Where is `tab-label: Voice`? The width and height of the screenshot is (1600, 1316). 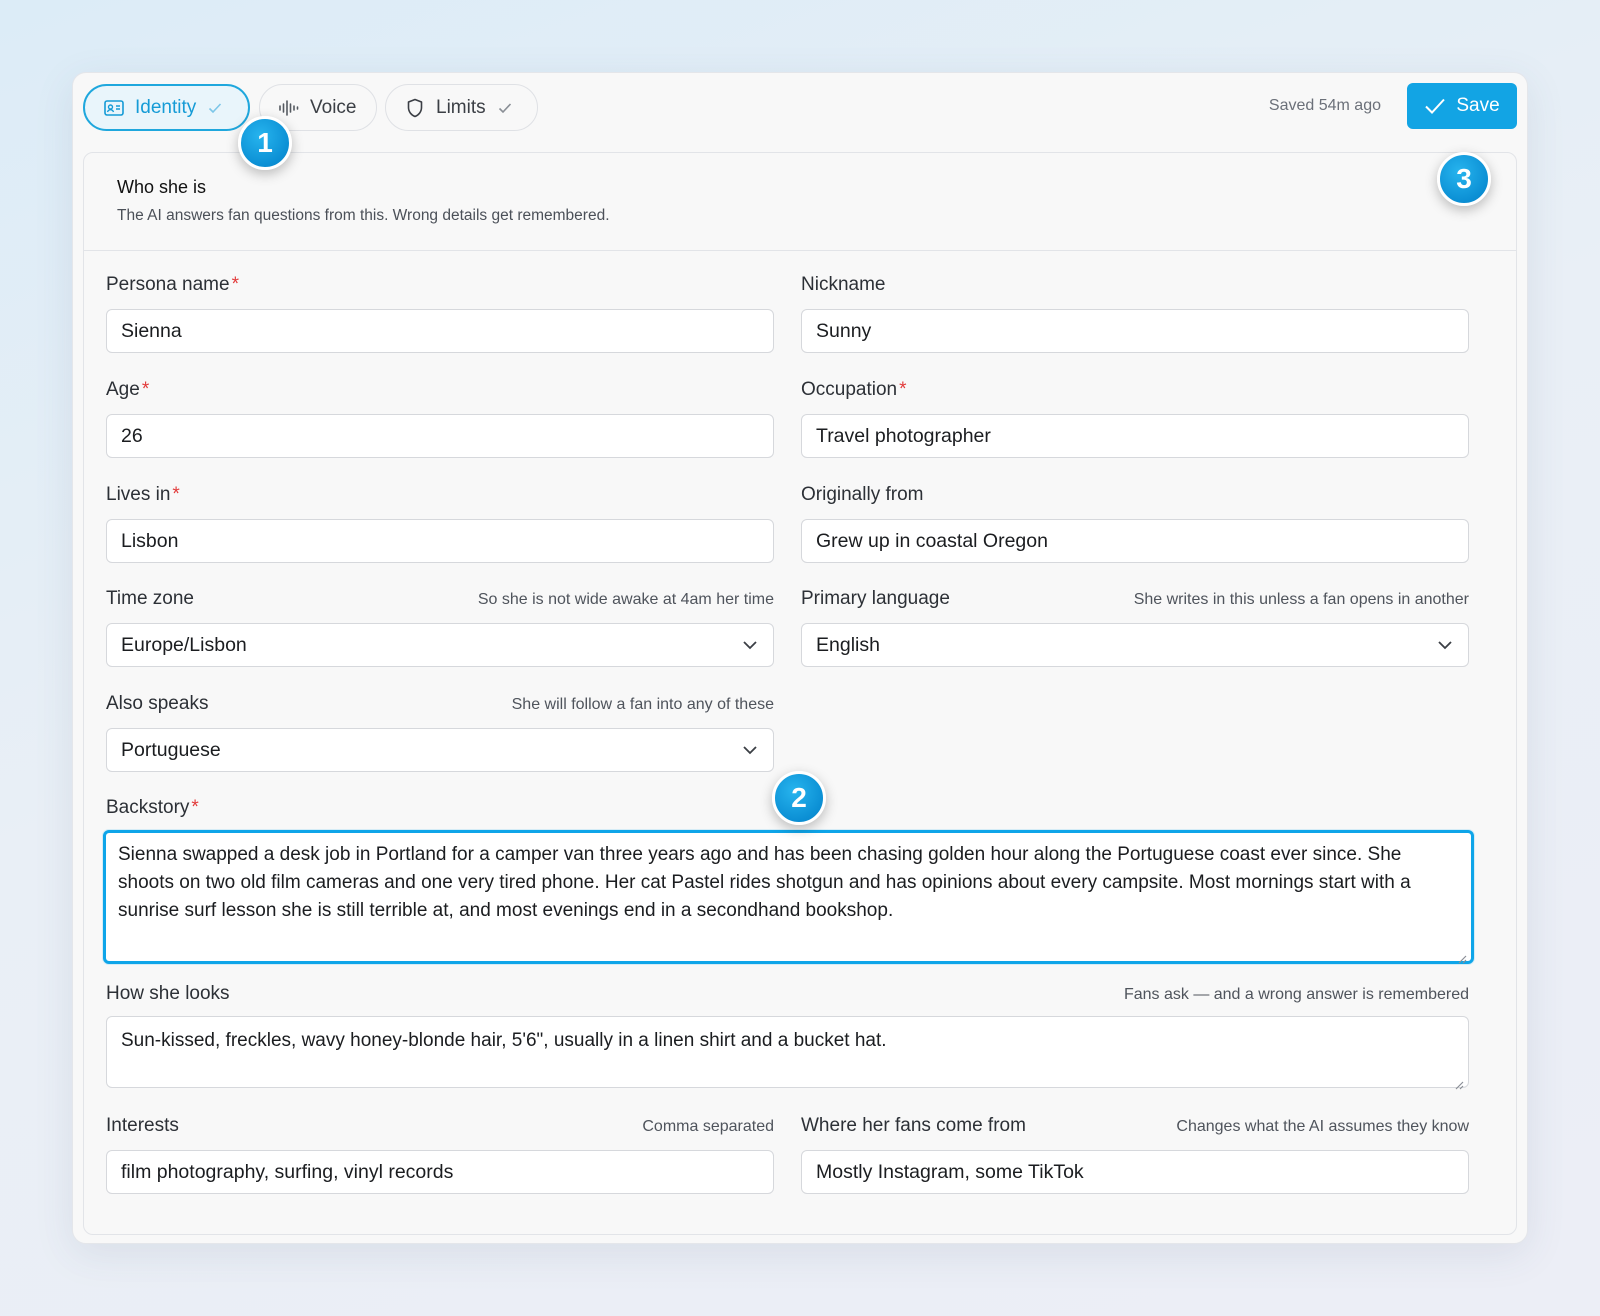
tab-label: Voice is located at coordinates (333, 107).